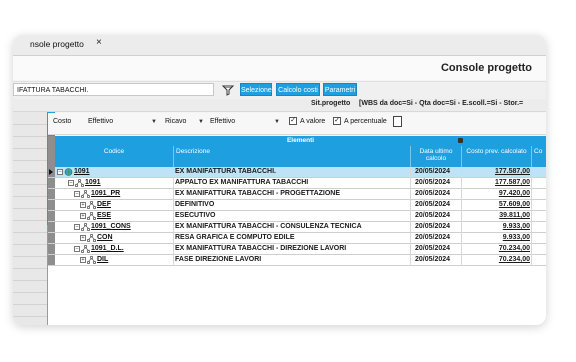  What do you see at coordinates (340, 89) in the screenshot?
I see `parametri-button: Parametri` at bounding box center [340, 89].